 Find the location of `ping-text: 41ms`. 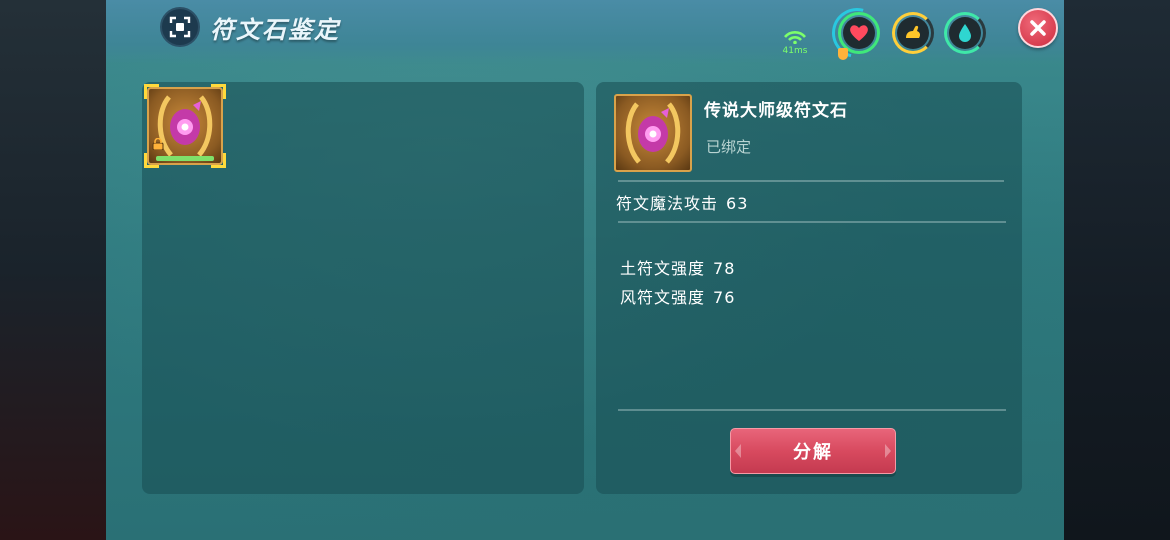

ping-text: 41ms is located at coordinates (795, 51).